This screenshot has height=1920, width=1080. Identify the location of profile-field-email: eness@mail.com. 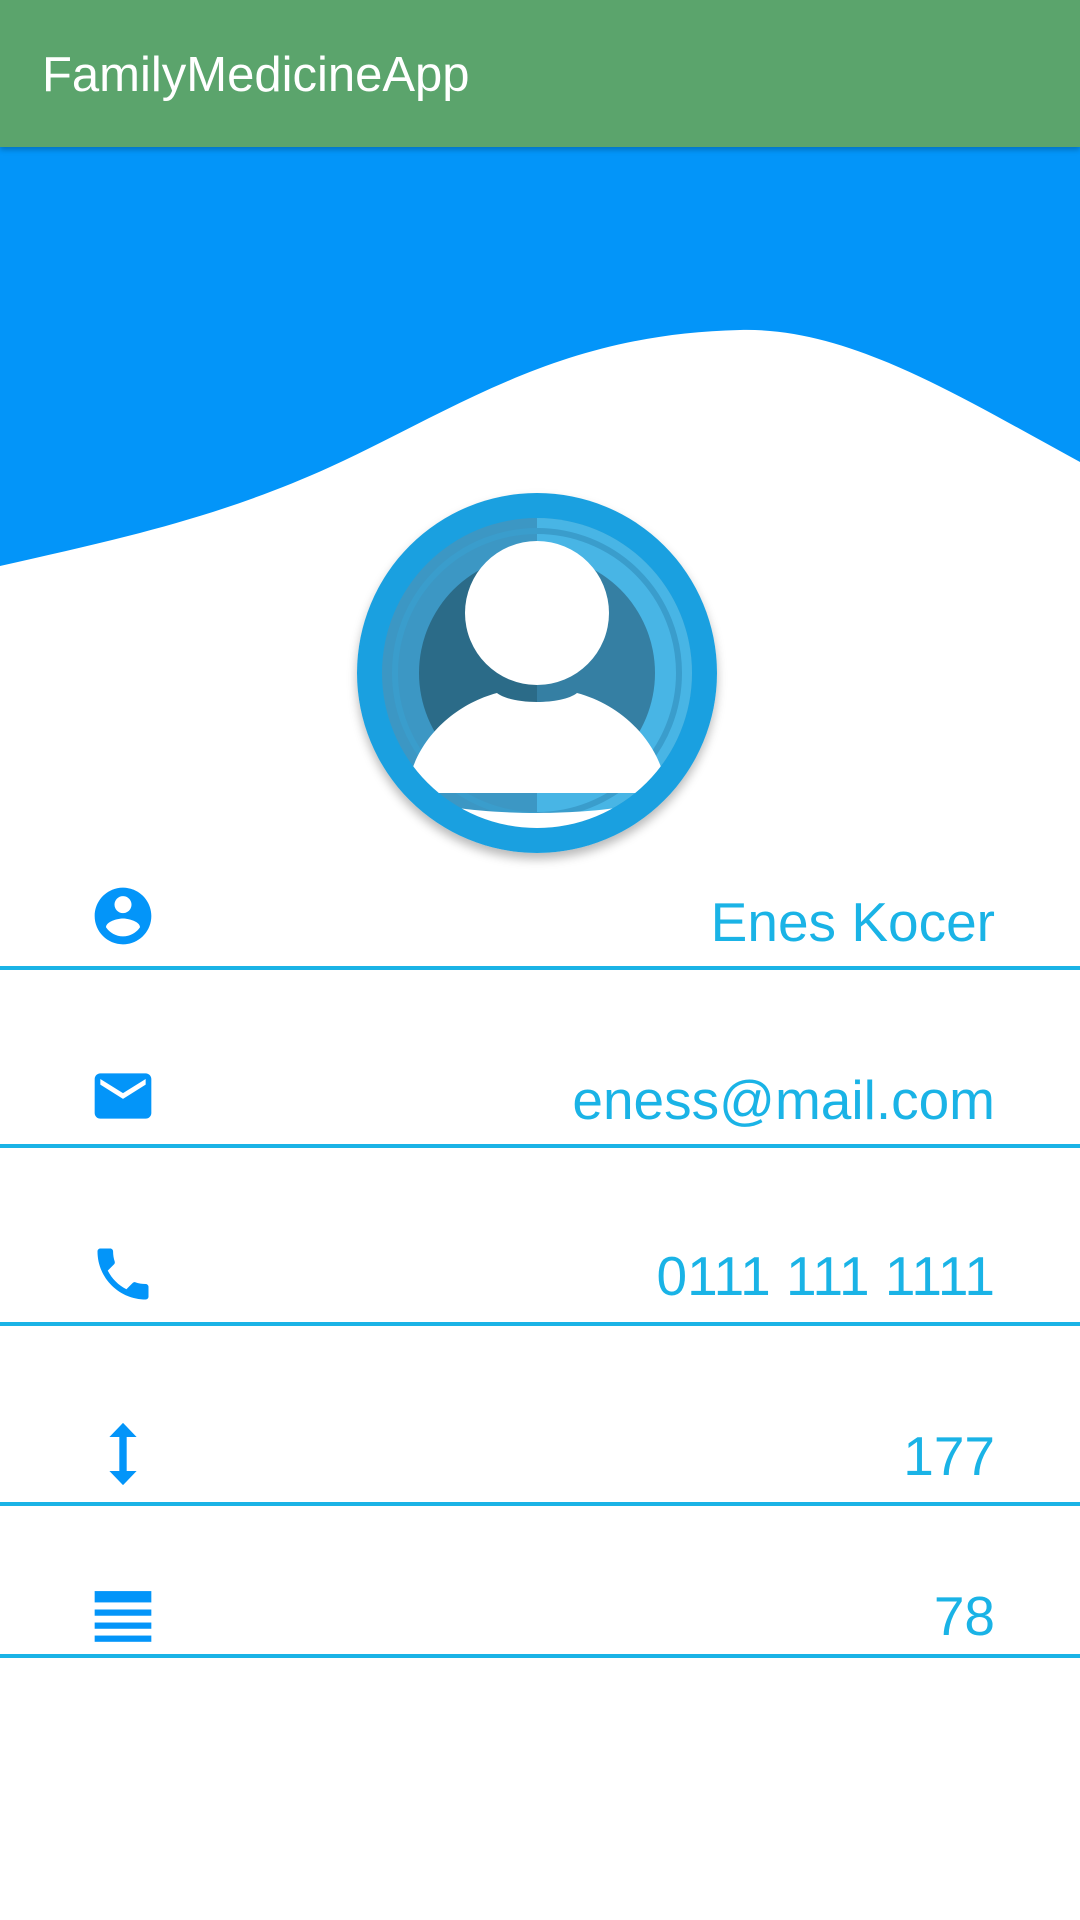
(540, 1100).